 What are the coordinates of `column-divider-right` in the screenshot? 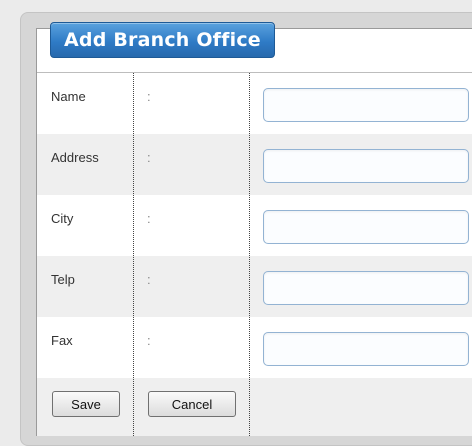 It's located at (249, 254).